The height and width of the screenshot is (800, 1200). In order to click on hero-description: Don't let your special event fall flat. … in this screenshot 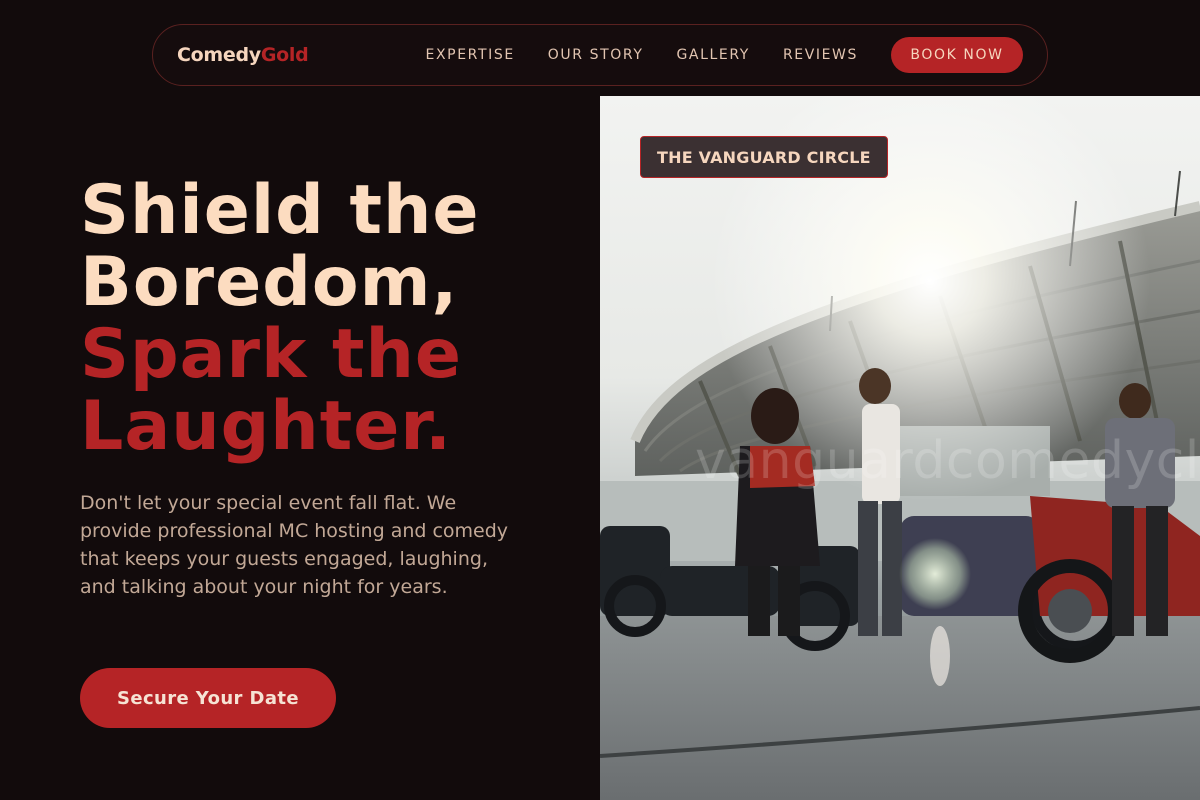, I will do `click(294, 545)`.